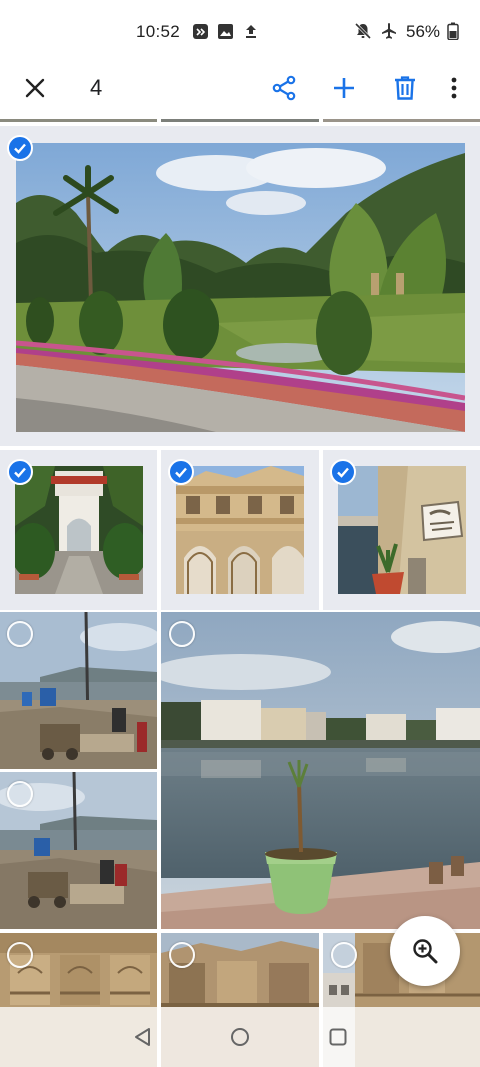 This screenshot has width=480, height=1067. What do you see at coordinates (200, 31) in the screenshot?
I see `screen-record-icon` at bounding box center [200, 31].